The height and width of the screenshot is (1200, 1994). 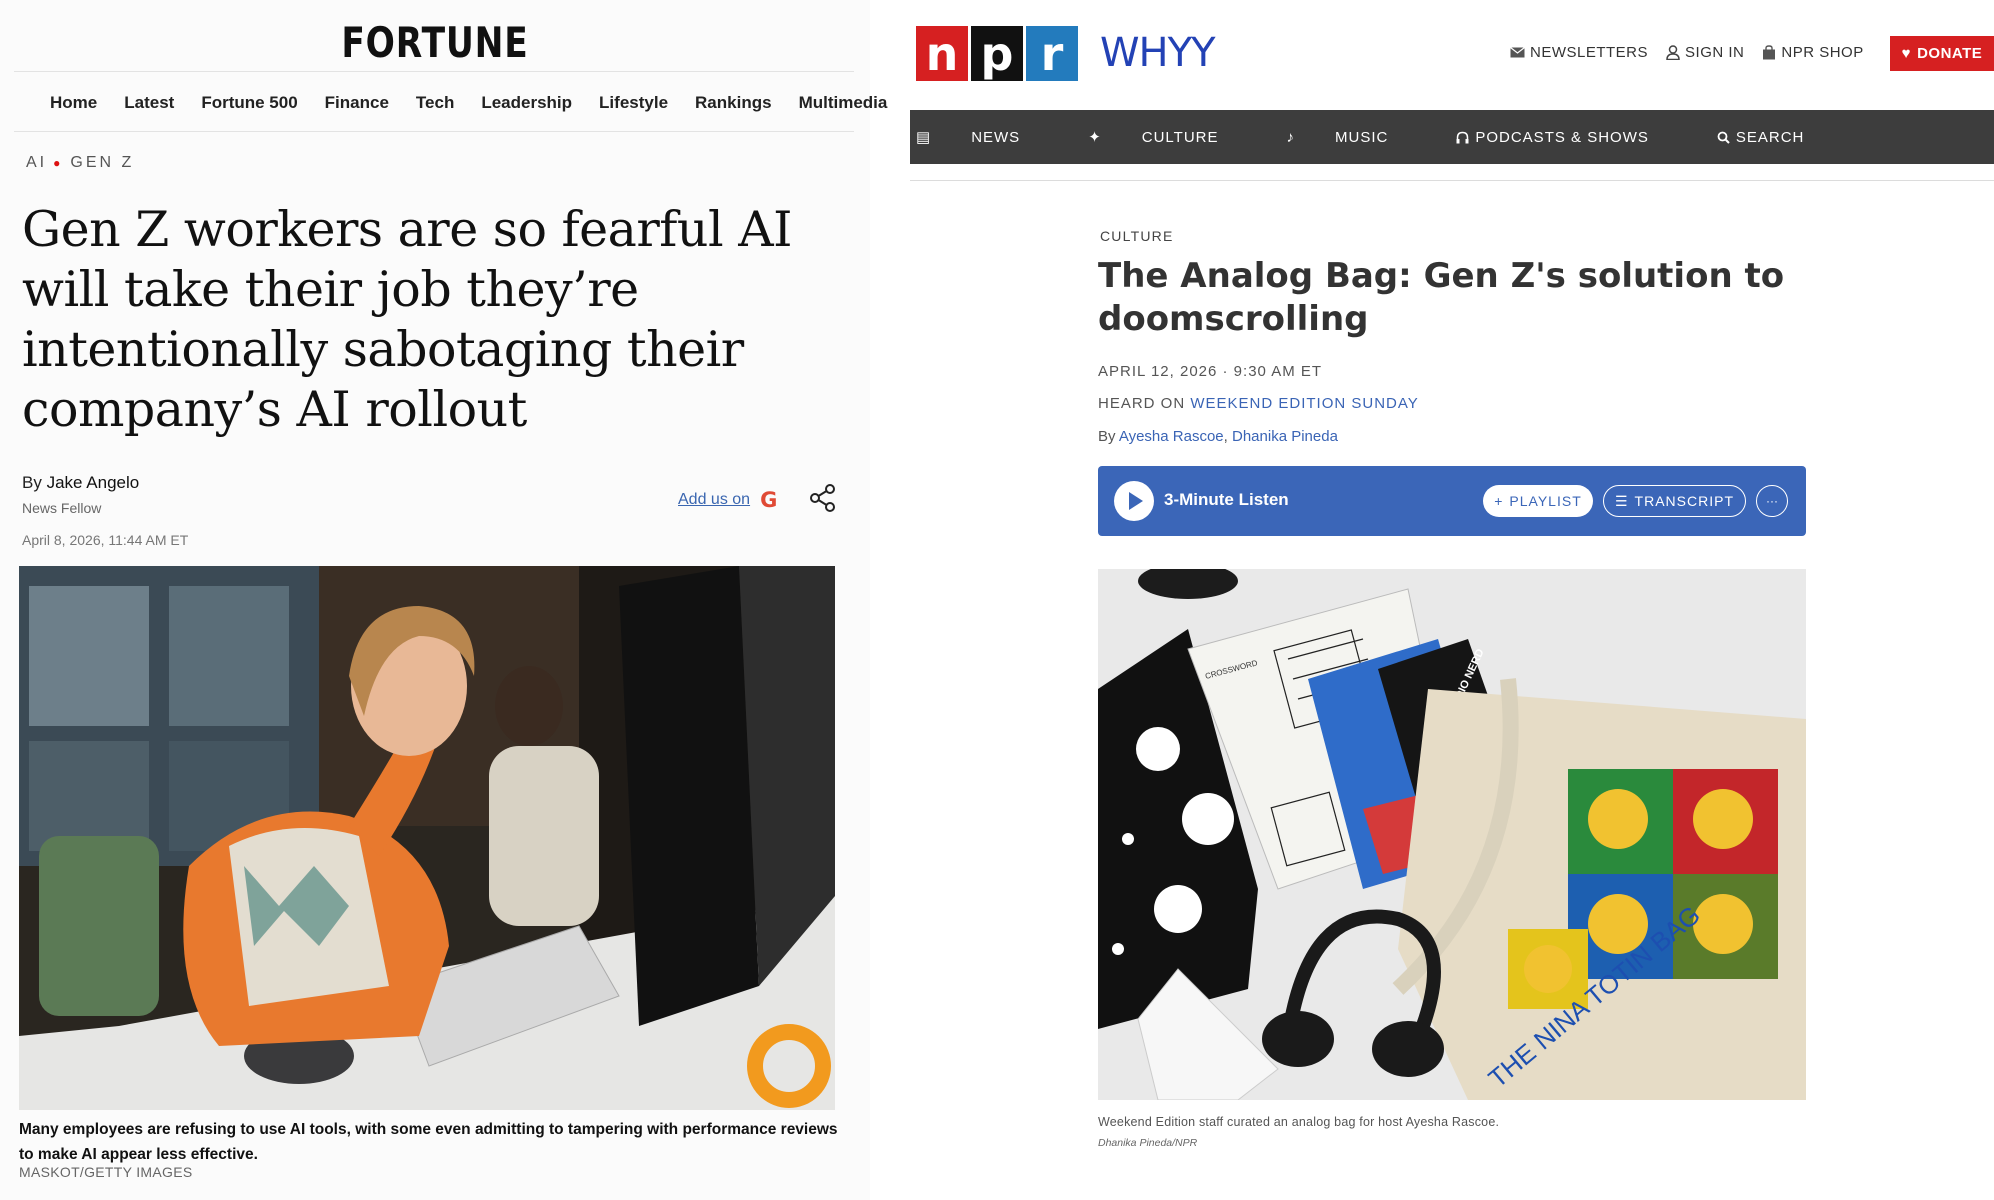 I want to click on news-icon: ▤, so click(x=924, y=137).